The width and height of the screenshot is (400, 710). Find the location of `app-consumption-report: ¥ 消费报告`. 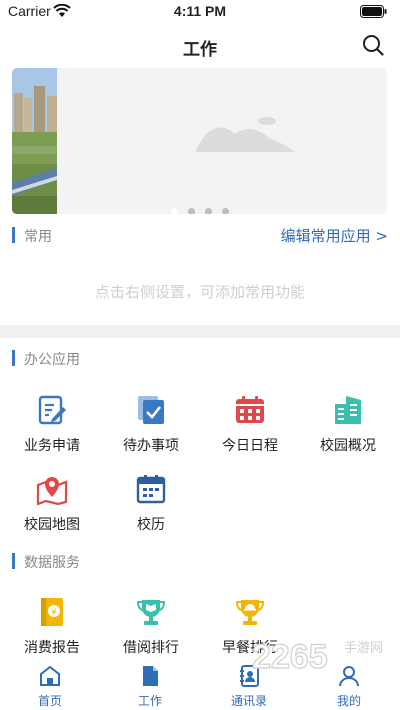

app-consumption-report: ¥ 消费报告 is located at coordinates (52, 626).